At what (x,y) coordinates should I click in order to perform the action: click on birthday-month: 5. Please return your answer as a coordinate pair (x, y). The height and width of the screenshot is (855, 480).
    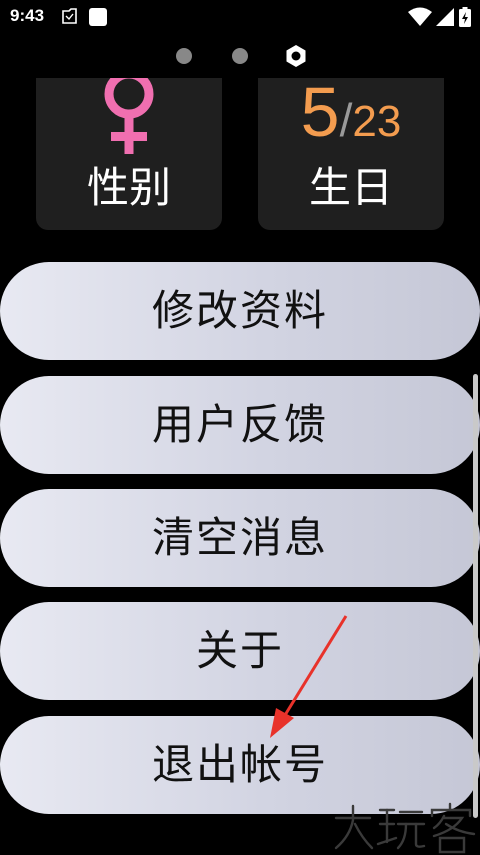
    Looking at the image, I should click on (320, 114).